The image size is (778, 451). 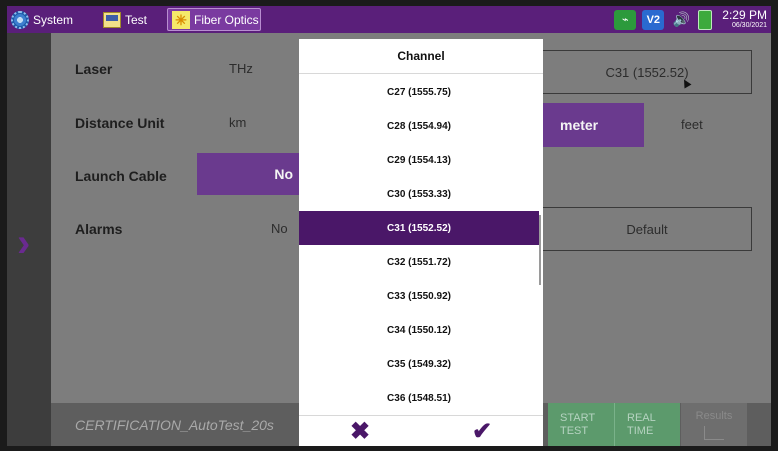 What do you see at coordinates (647, 229) in the screenshot?
I see `alarms-threshold-field: Default` at bounding box center [647, 229].